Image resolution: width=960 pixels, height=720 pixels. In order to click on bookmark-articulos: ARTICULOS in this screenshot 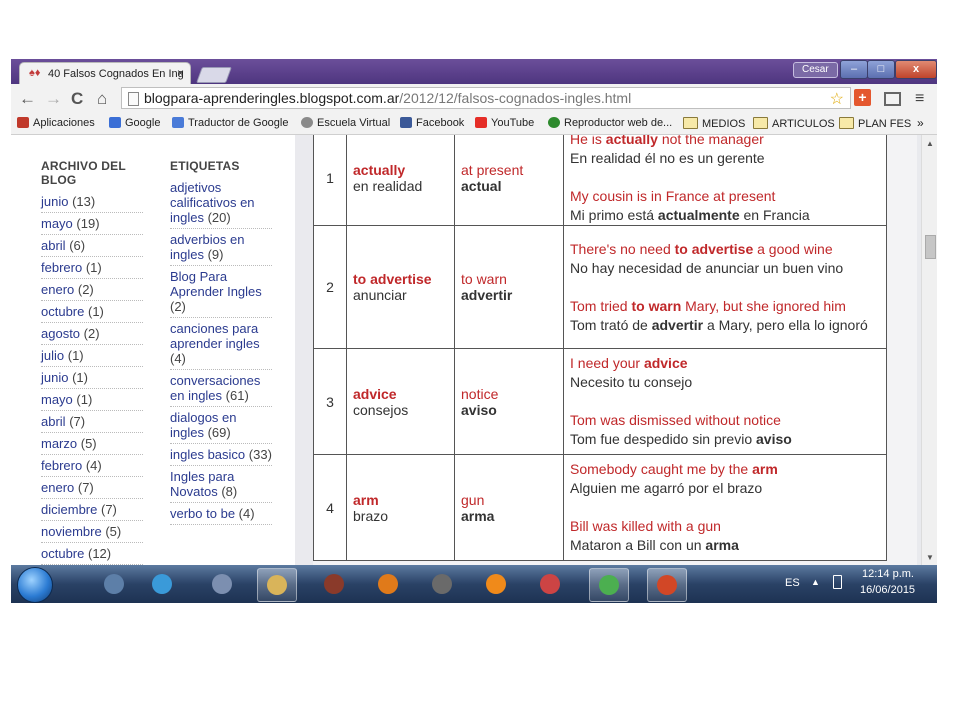, I will do `click(794, 123)`.